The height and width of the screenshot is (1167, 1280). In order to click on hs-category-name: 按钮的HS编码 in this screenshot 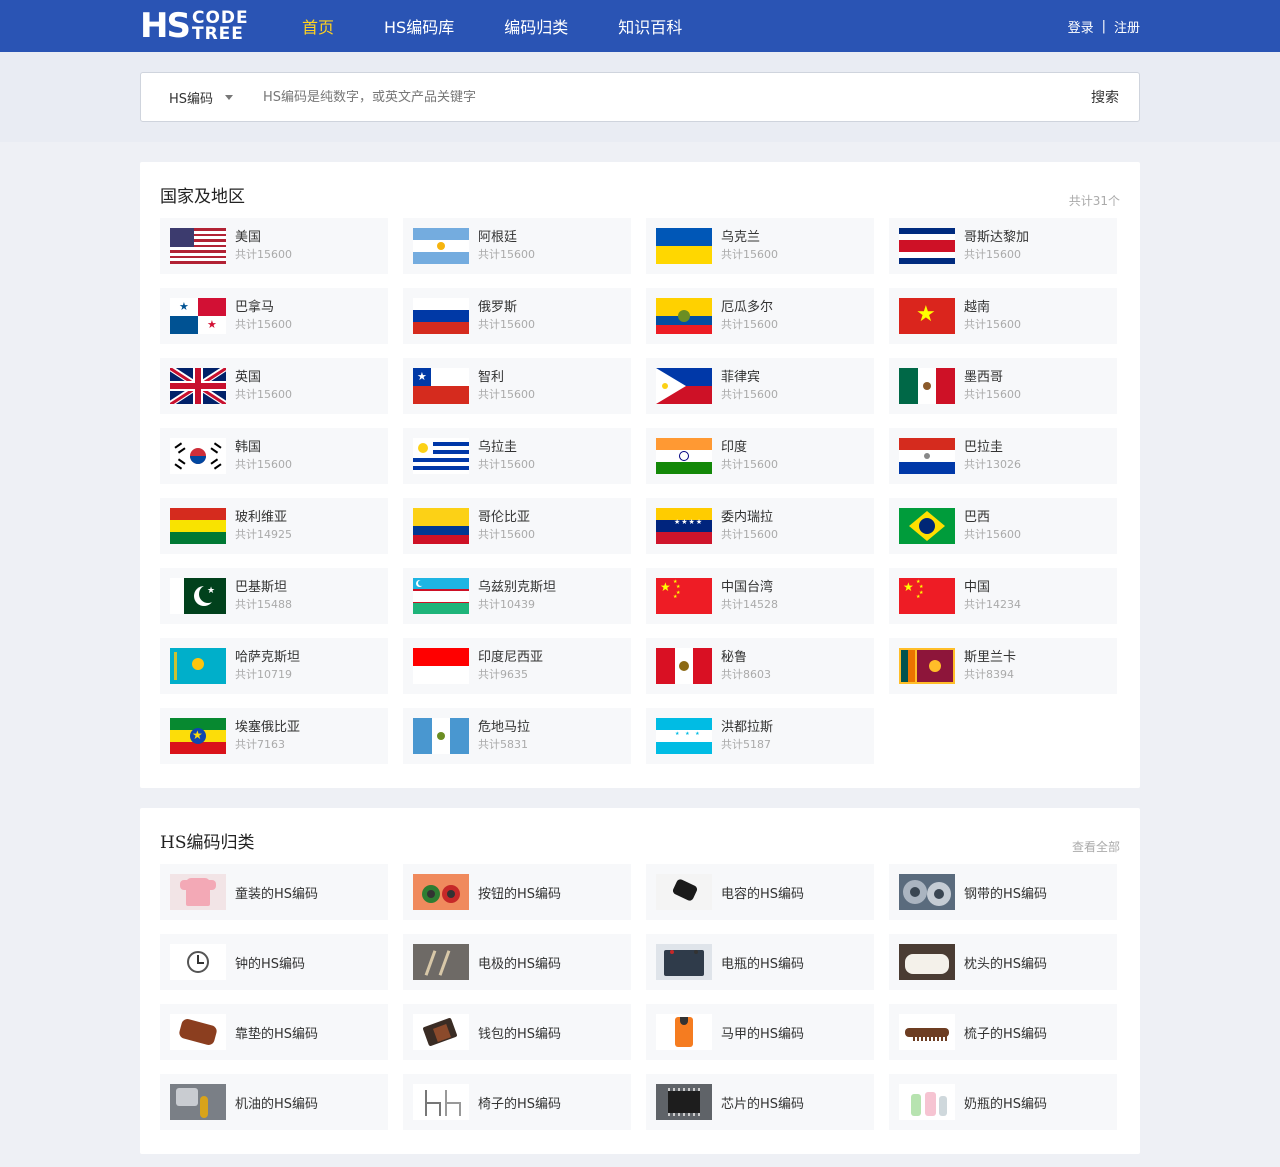, I will do `click(520, 894)`.